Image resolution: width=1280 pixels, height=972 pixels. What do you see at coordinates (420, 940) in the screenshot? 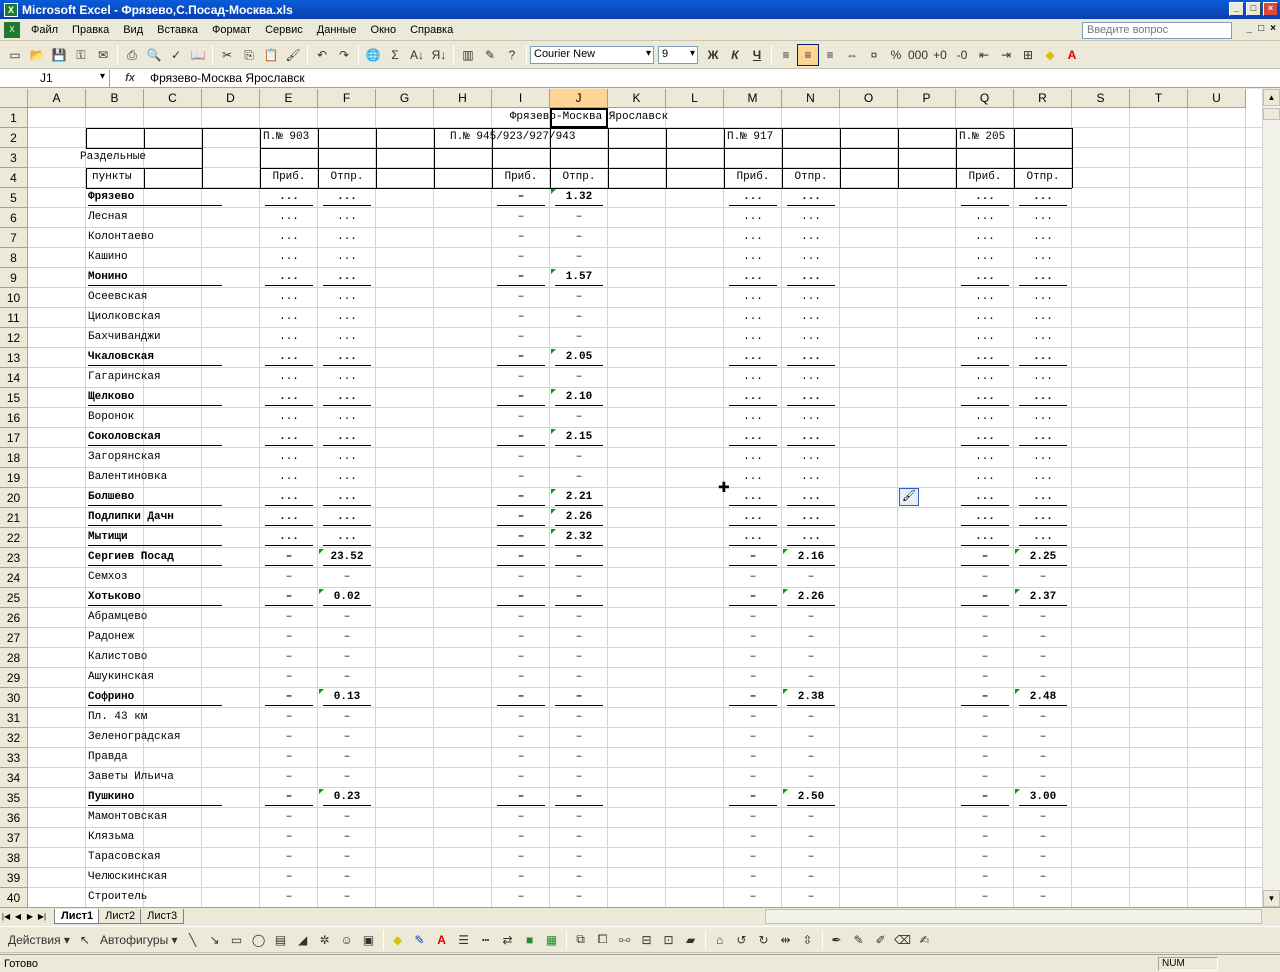
I see `line-color-icon: ✎` at bounding box center [420, 940].